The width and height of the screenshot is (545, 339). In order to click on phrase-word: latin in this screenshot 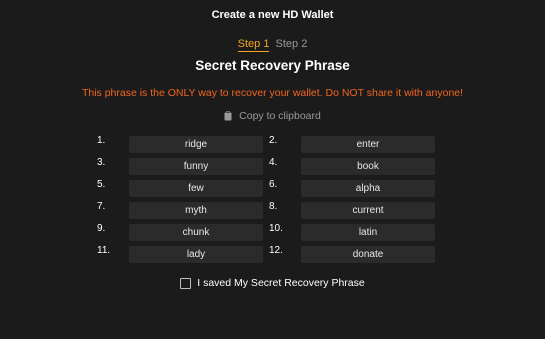, I will do `click(368, 232)`.